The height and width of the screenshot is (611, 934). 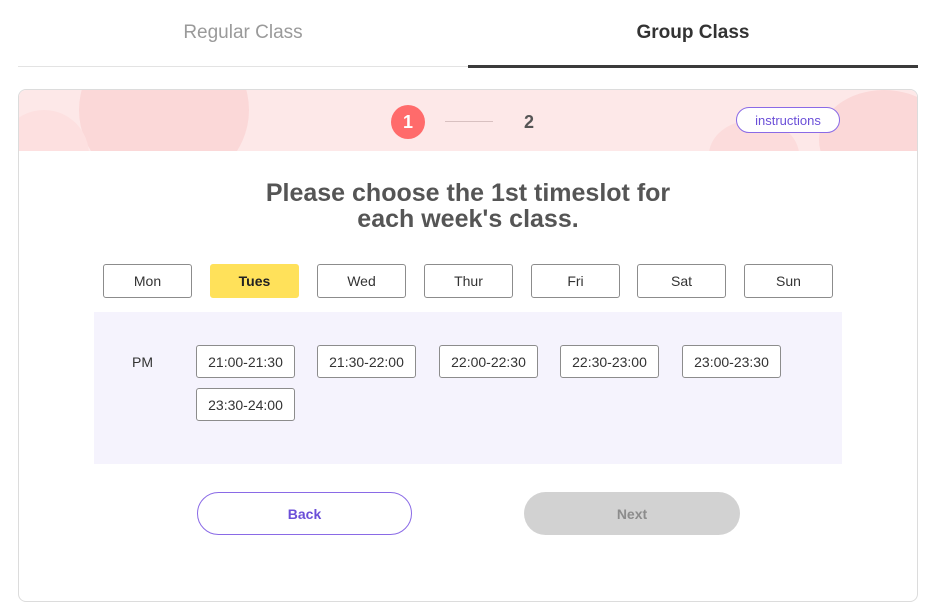 I want to click on timeslot-button: 23:00-23:30, so click(x=731, y=361).